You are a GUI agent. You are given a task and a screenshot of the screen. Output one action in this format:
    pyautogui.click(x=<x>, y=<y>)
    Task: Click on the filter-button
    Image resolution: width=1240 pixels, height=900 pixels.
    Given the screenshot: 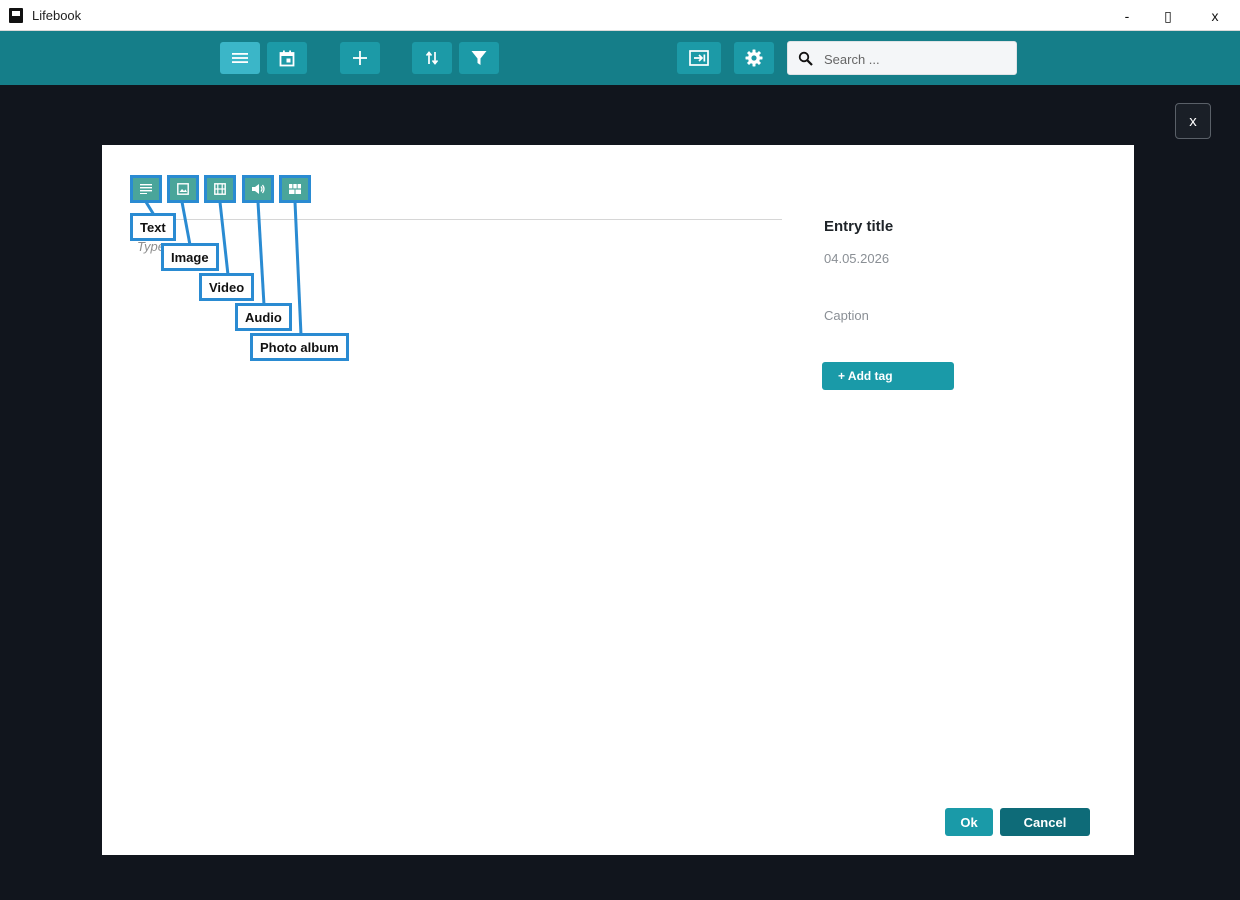 What is the action you would take?
    pyautogui.click(x=479, y=58)
    